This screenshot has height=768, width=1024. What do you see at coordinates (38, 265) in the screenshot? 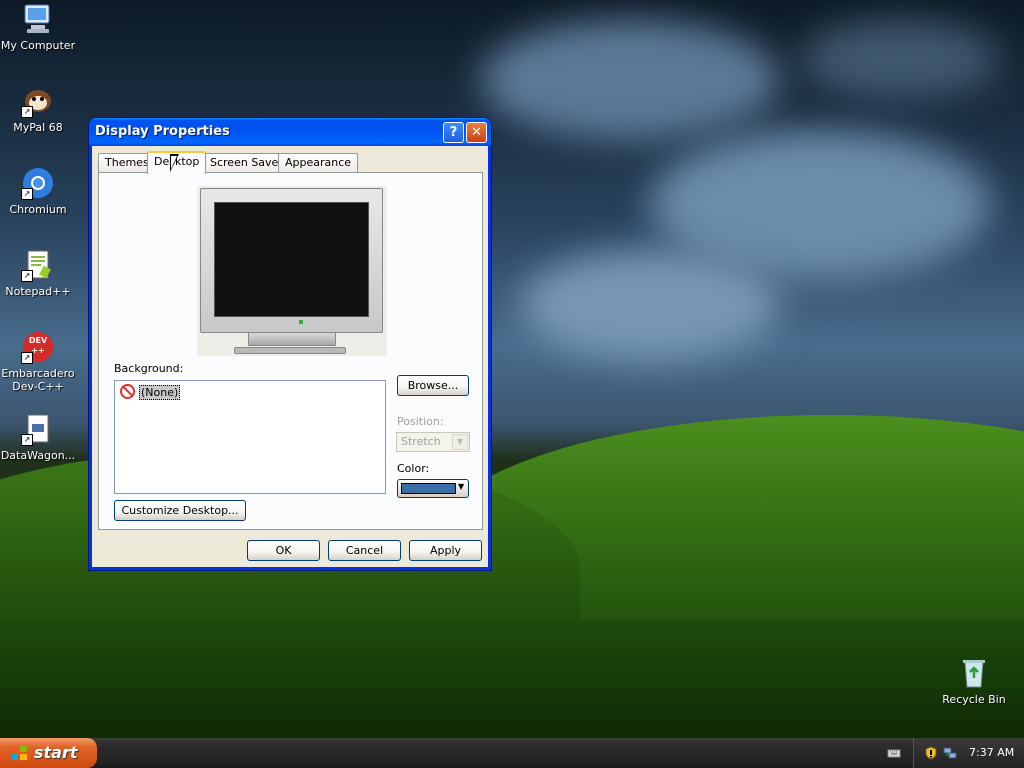
I see `notepad-plus-plus-icon: ↗` at bounding box center [38, 265].